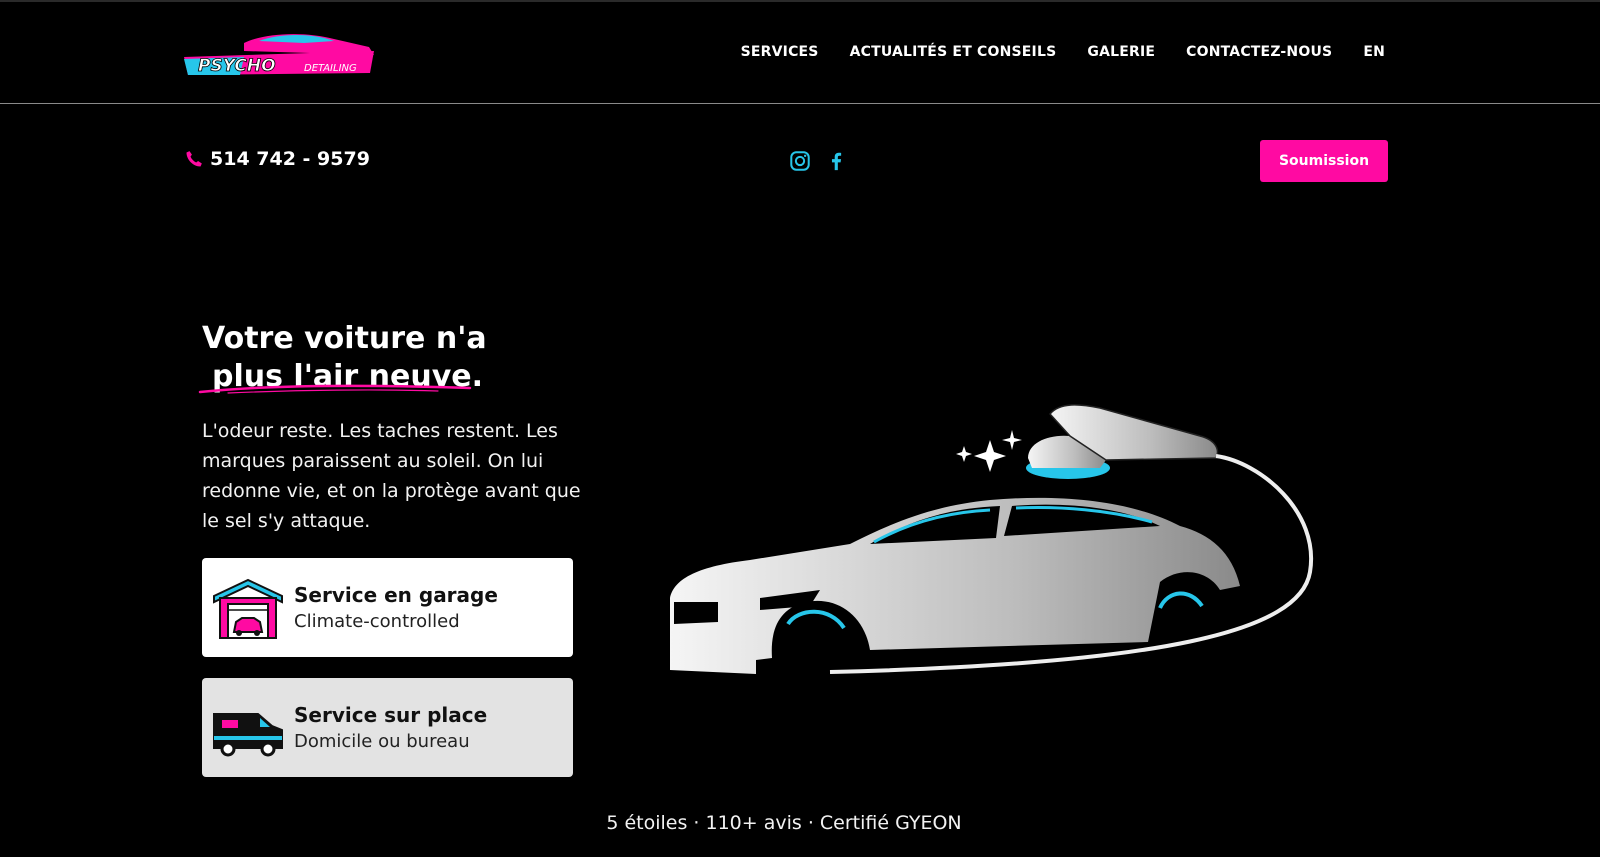 The image size is (1600, 857). Describe the element at coordinates (818, 161) in the screenshot. I see `social-links` at that location.